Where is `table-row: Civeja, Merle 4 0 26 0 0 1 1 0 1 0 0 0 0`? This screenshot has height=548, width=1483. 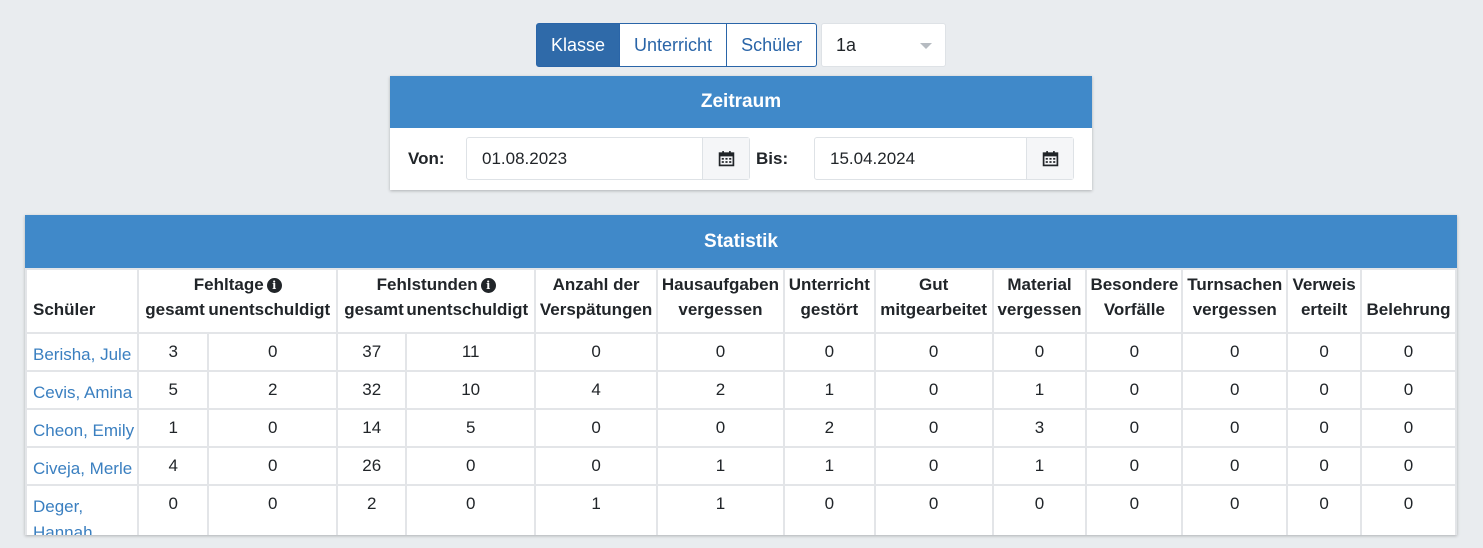 table-row: Civeja, Merle 4 0 26 0 0 1 1 0 1 0 0 0 0 is located at coordinates (741, 466).